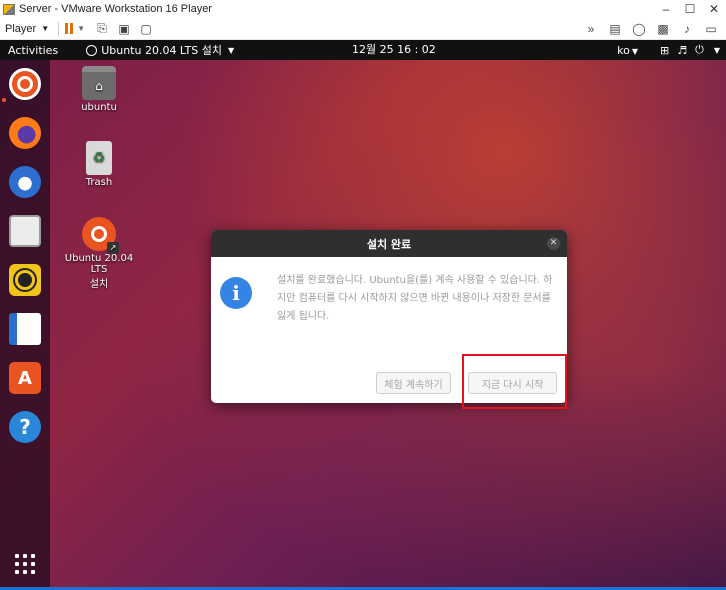 Image resolution: width=726 pixels, height=590 pixels. Describe the element at coordinates (690, 9) in the screenshot. I see `maximize-button: ☐` at that location.